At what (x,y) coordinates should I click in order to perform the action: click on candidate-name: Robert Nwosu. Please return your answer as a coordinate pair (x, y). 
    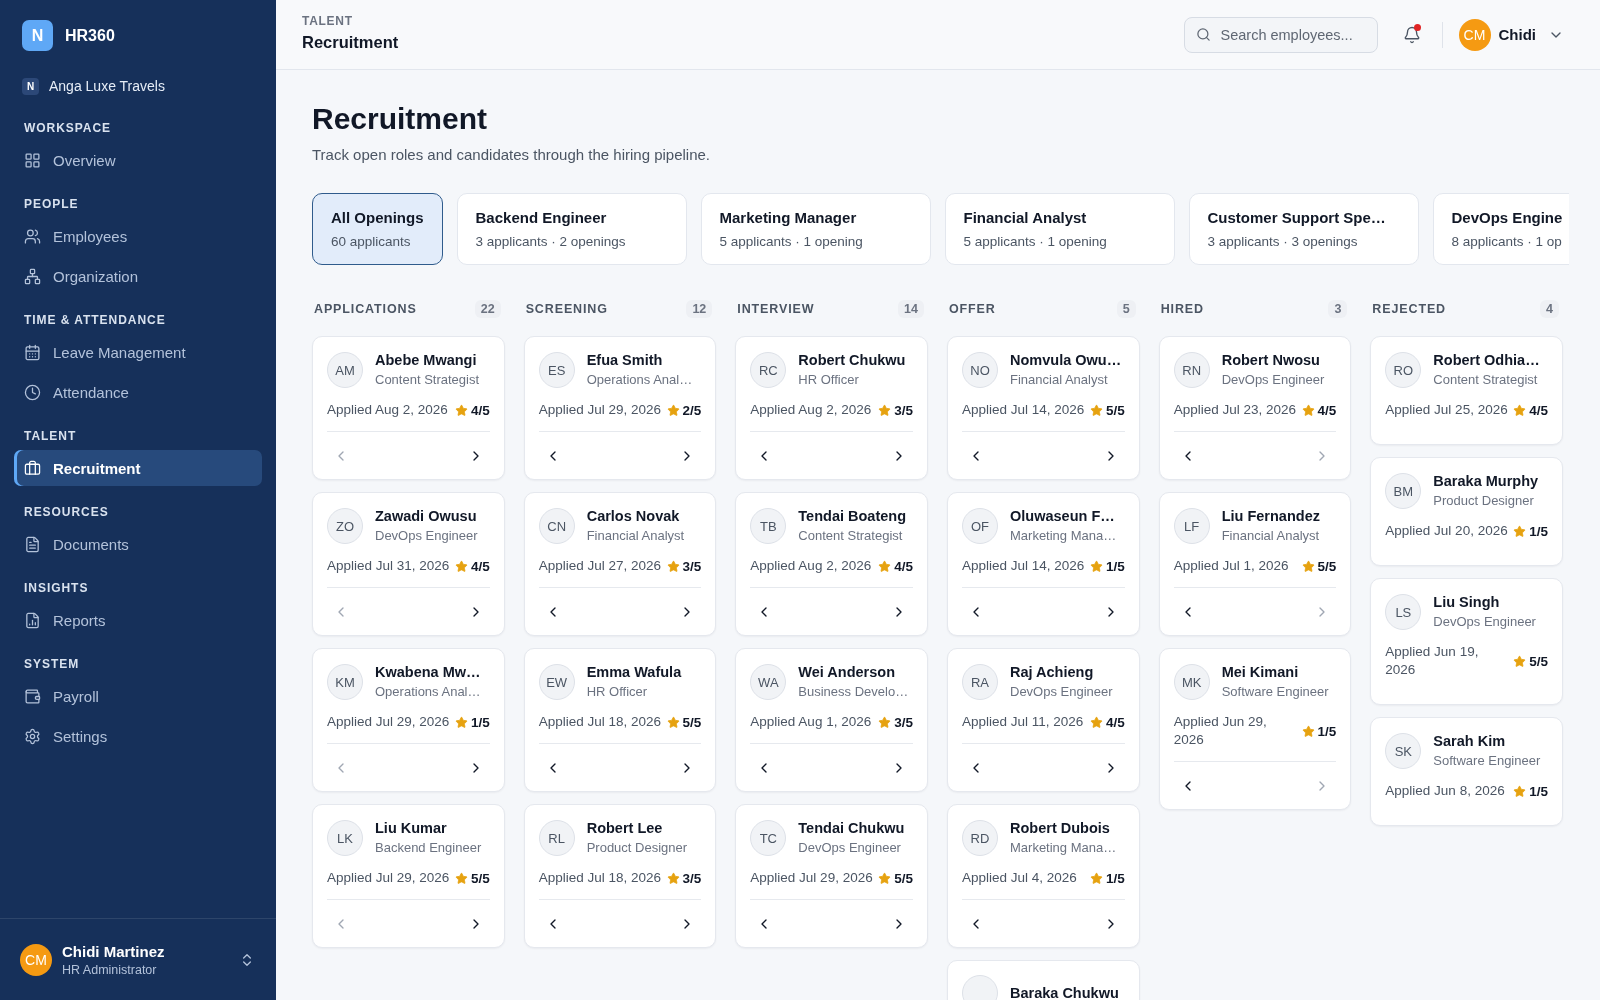
    Looking at the image, I should click on (1271, 360).